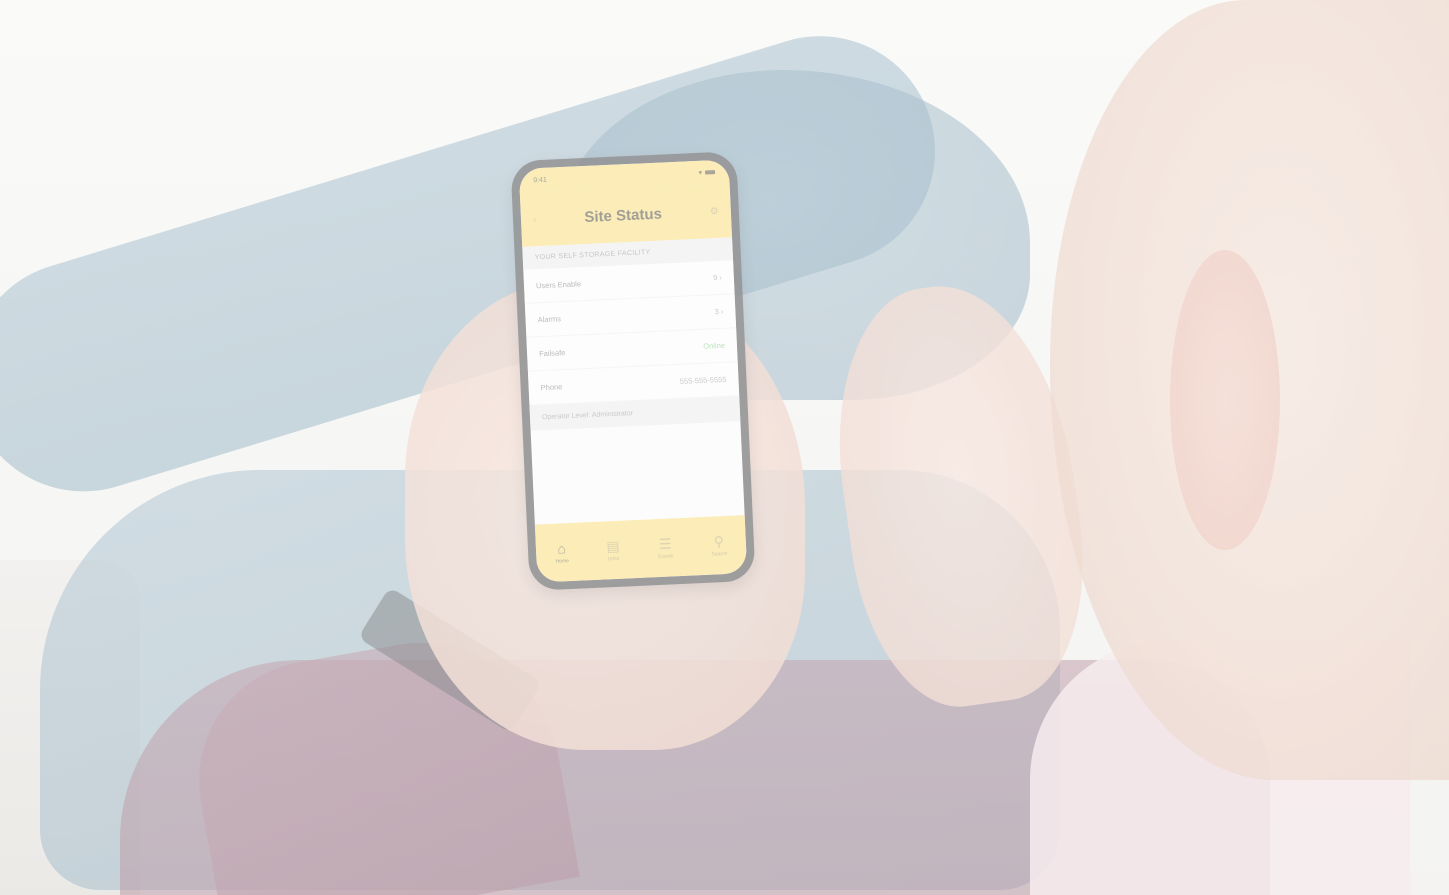 The width and height of the screenshot is (1449, 895). What do you see at coordinates (719, 554) in the screenshot?
I see `tab-label: Search` at bounding box center [719, 554].